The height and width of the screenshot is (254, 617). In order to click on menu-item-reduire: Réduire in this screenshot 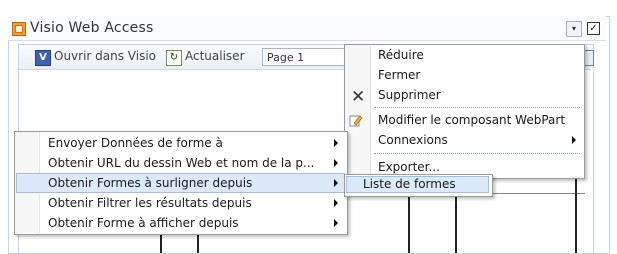, I will do `click(401, 55)`.